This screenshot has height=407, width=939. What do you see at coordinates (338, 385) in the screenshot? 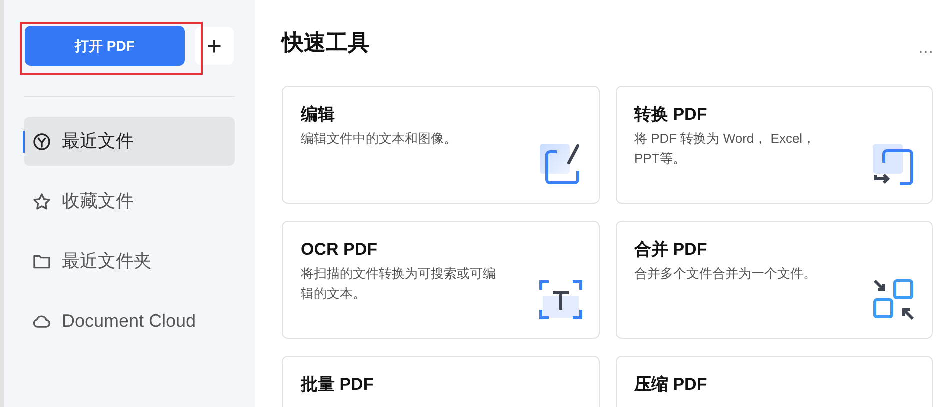
I see `tool-title: 批量 PDF` at bounding box center [338, 385].